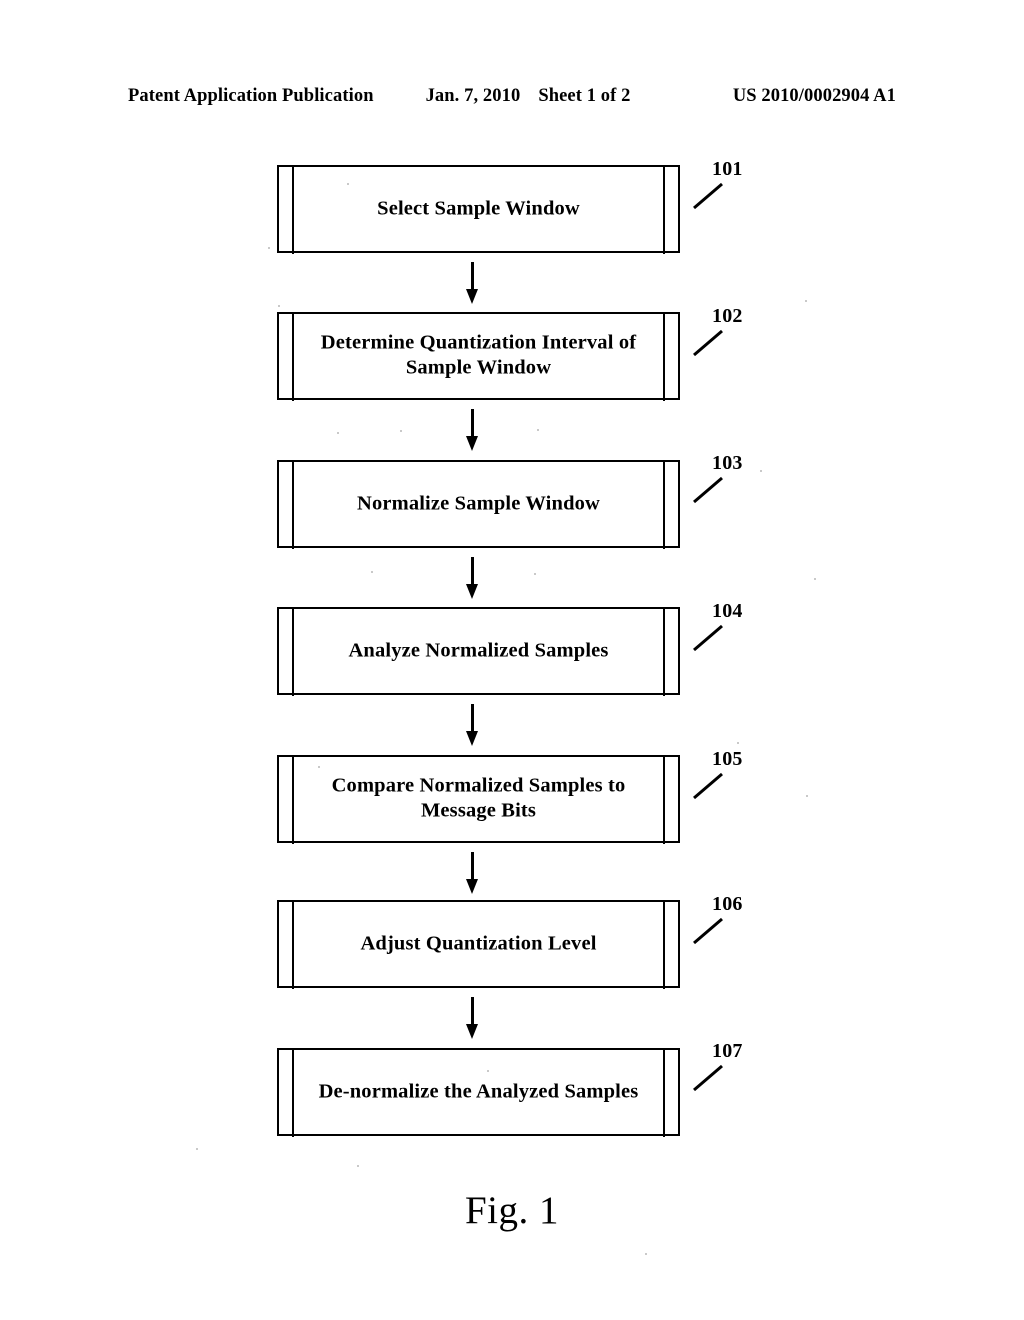 This screenshot has width=1024, height=1320. I want to click on flow-node-101-label: Select Sample Window, so click(478, 208).